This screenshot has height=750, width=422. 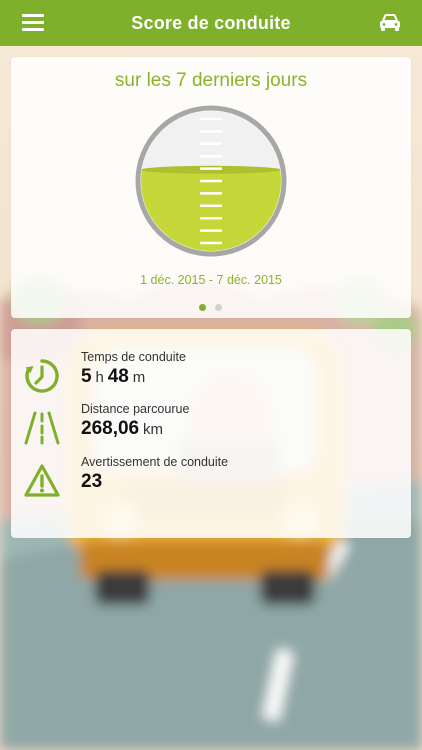 I want to click on car-icon, so click(x=390, y=23).